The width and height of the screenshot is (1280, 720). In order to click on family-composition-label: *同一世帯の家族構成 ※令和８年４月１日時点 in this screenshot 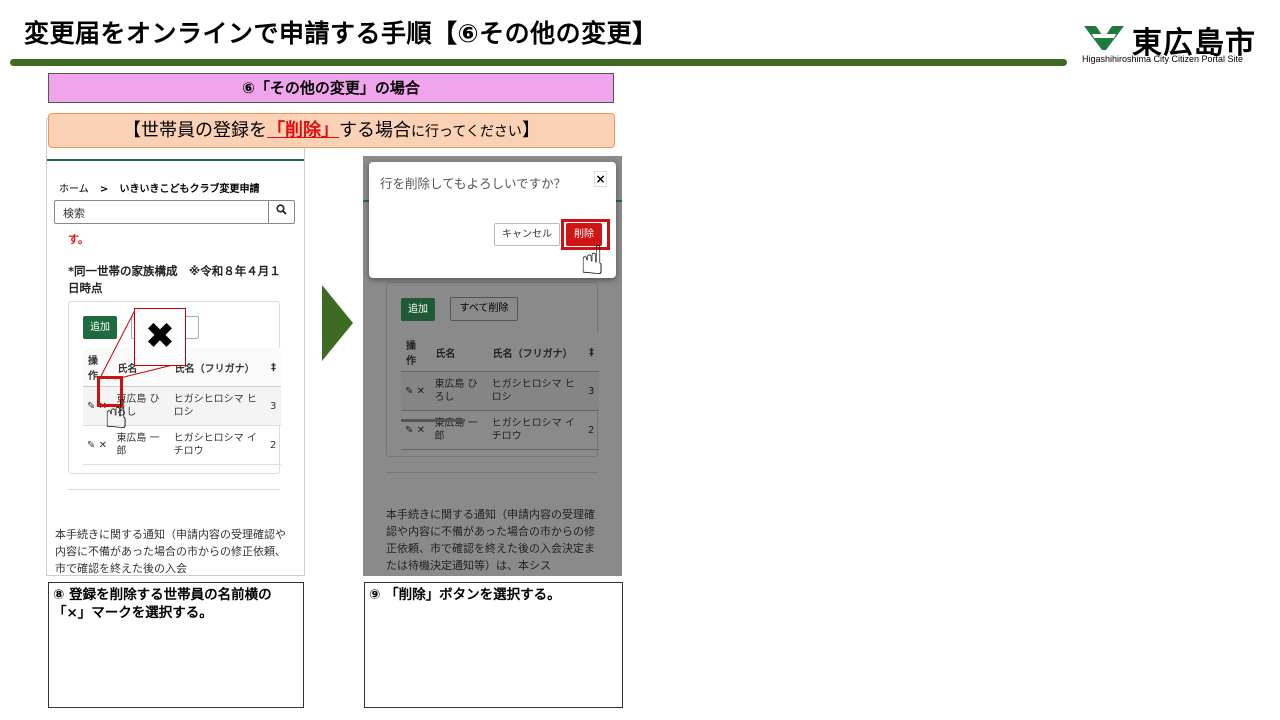, I will do `click(174, 279)`.